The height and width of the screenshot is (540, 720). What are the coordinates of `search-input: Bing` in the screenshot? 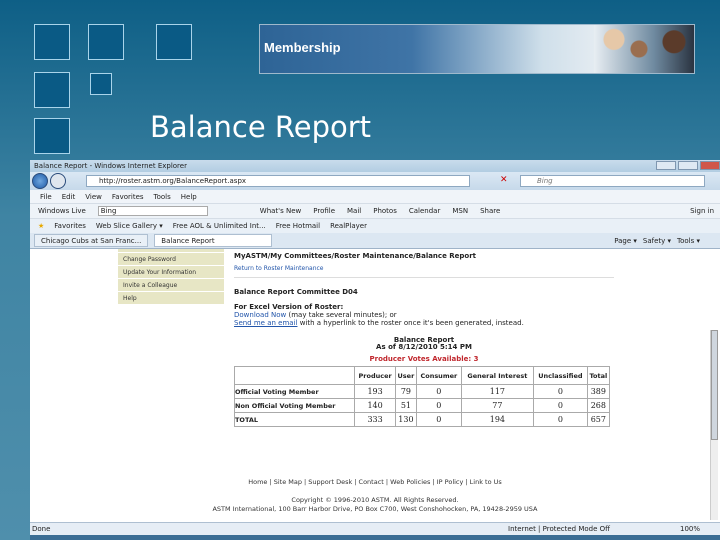 It's located at (612, 181).